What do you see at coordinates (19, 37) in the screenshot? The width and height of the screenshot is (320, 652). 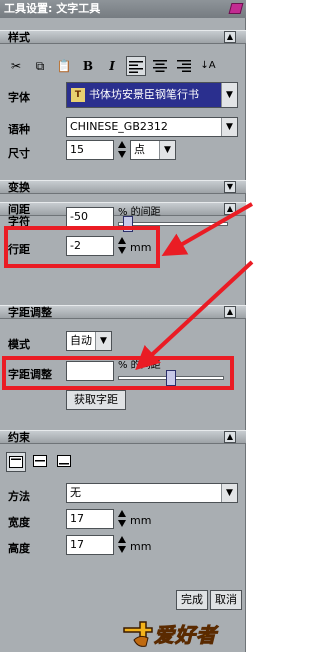 I see `section-style-label: 样式` at bounding box center [19, 37].